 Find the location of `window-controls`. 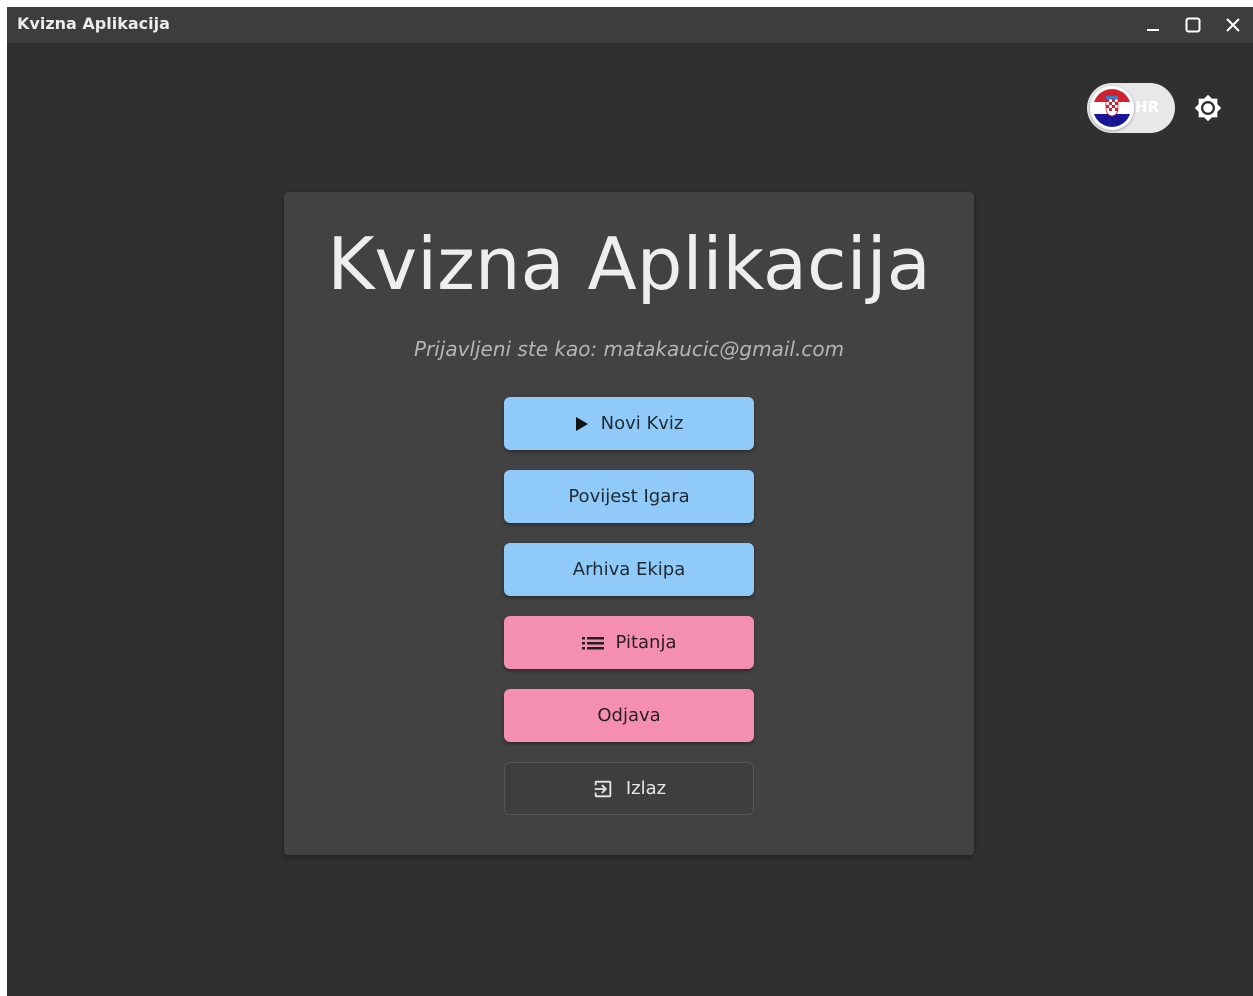

window-controls is located at coordinates (1193, 25).